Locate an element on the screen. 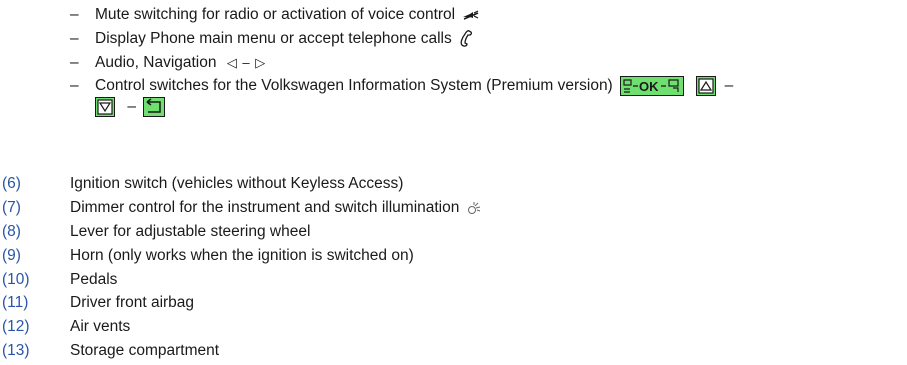 Image resolution: width=907 pixels, height=365 pixels. item-number: (7) is located at coordinates (11, 207).